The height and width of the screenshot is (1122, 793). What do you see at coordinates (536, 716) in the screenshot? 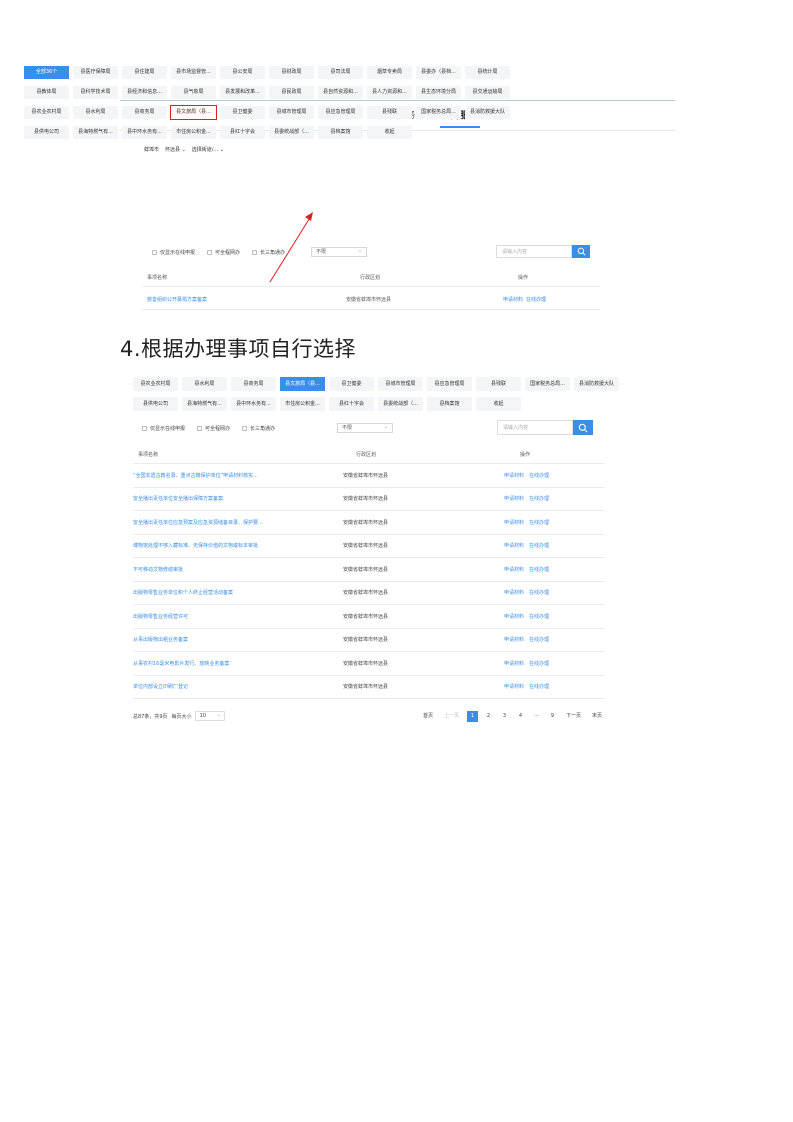
I see `page-number-button: ···` at bounding box center [536, 716].